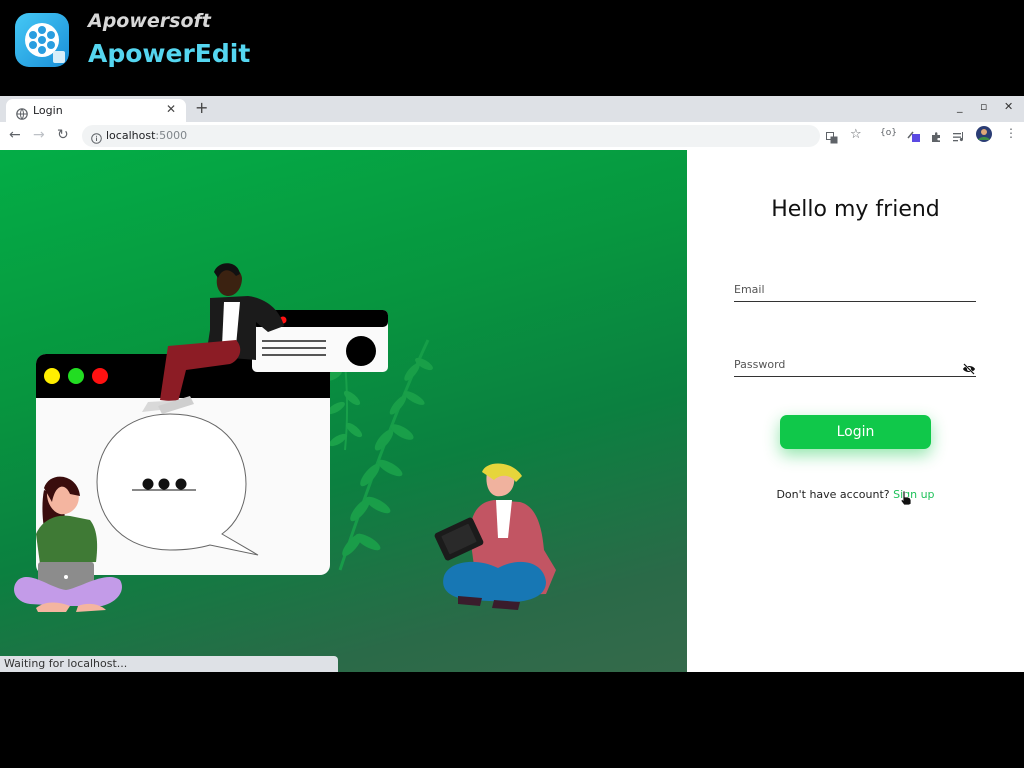 This screenshot has height=768, width=1024. I want to click on new-tab-button: +, so click(201, 107).